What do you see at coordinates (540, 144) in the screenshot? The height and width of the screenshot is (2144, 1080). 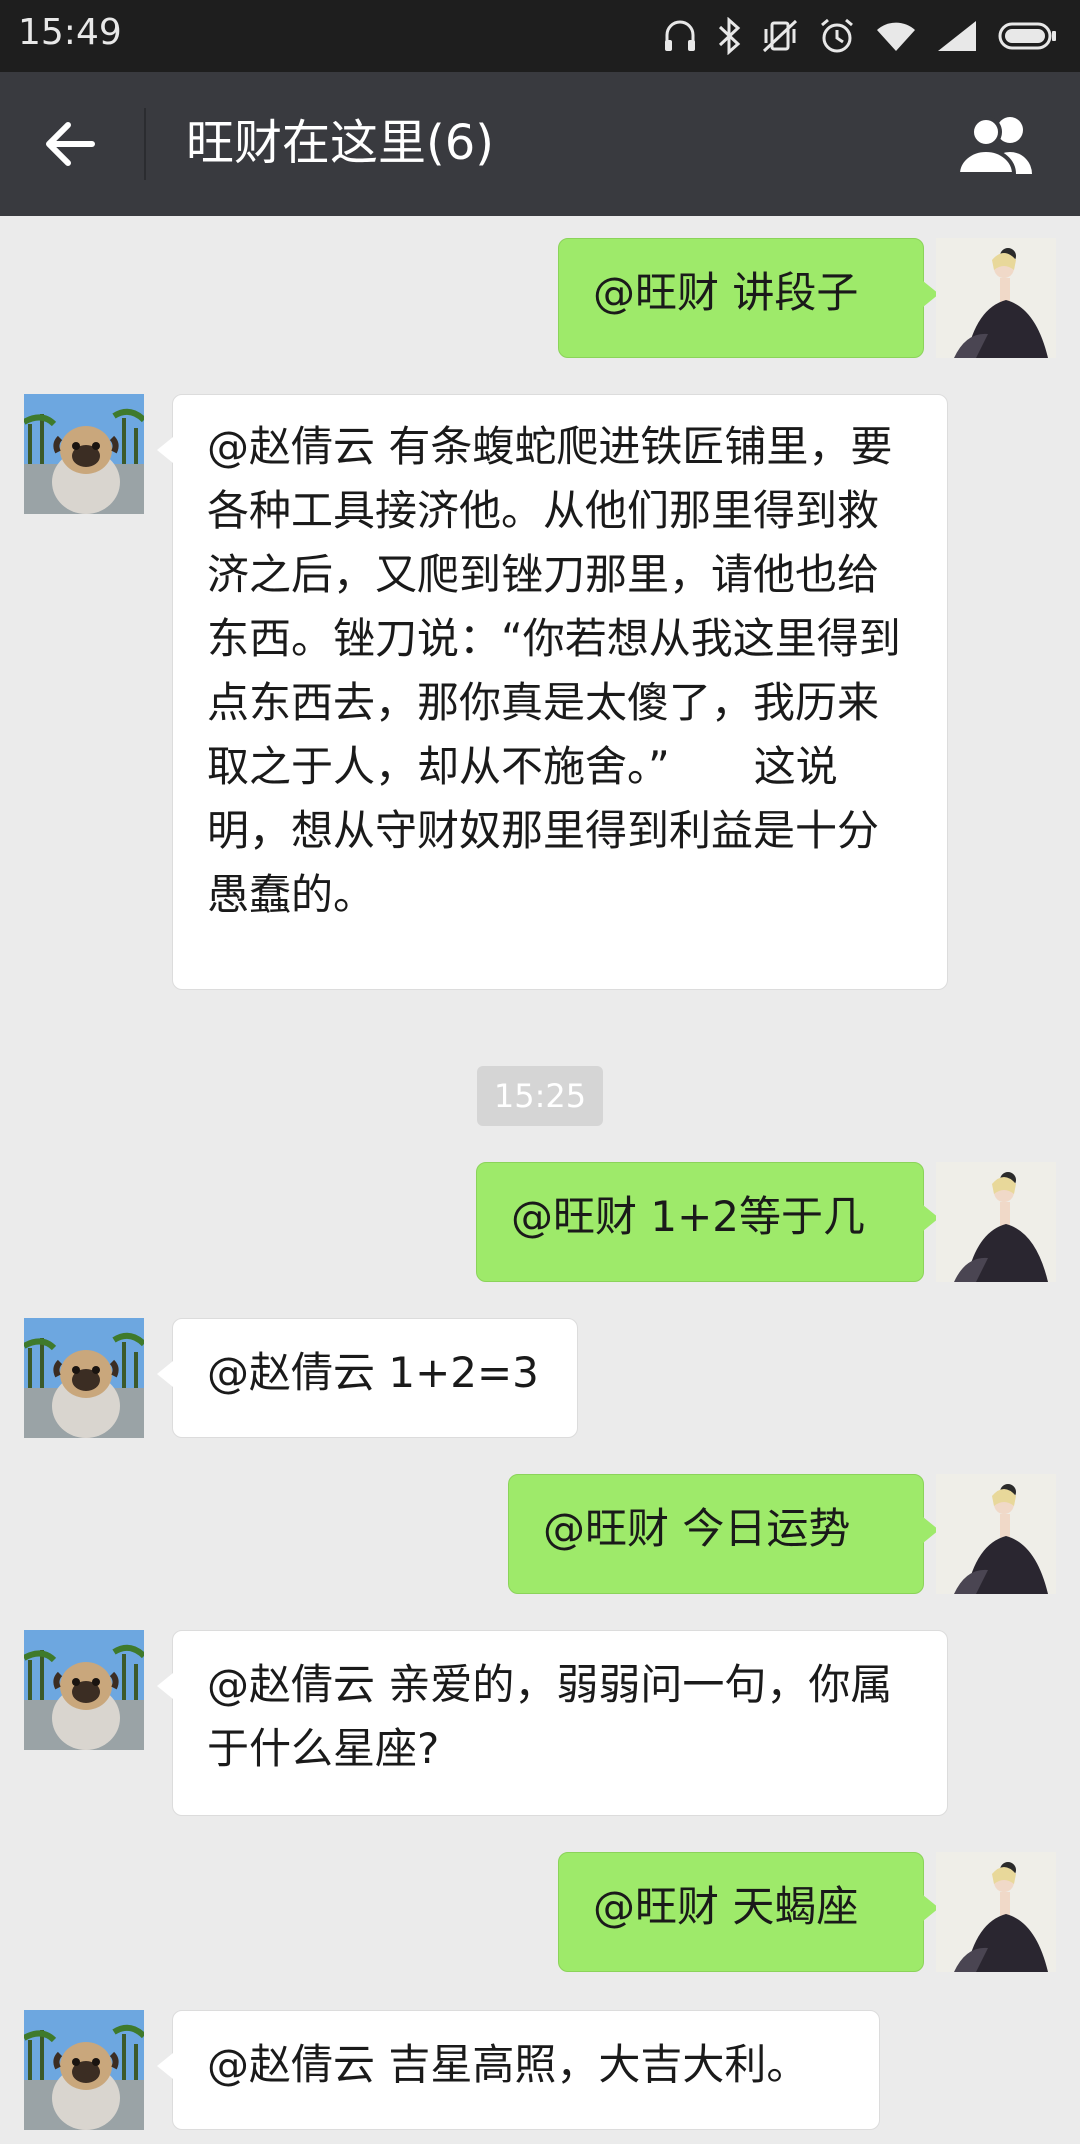 I see `chat-header: 旺财在这里(6)` at bounding box center [540, 144].